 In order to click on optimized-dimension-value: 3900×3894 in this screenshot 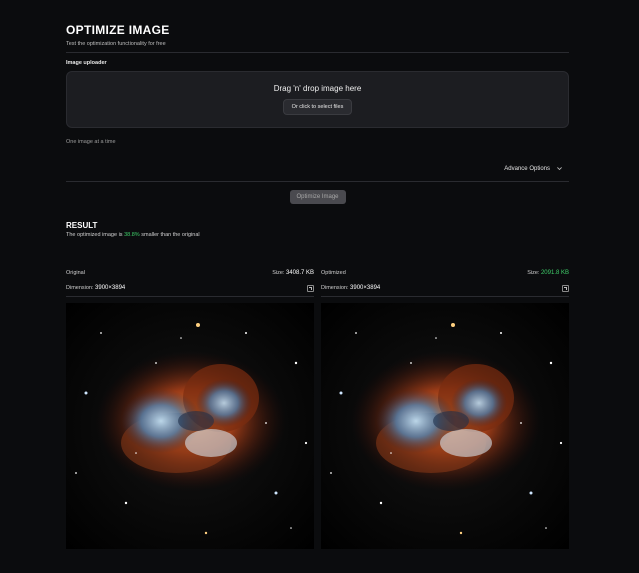, I will do `click(365, 288)`.